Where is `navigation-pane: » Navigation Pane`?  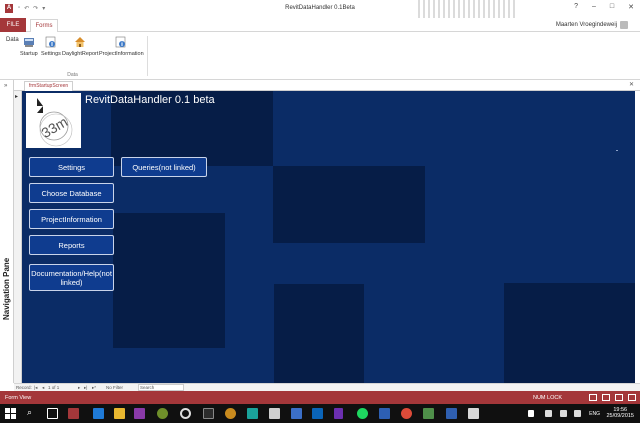 navigation-pane: » Navigation Pane is located at coordinates (7, 231).